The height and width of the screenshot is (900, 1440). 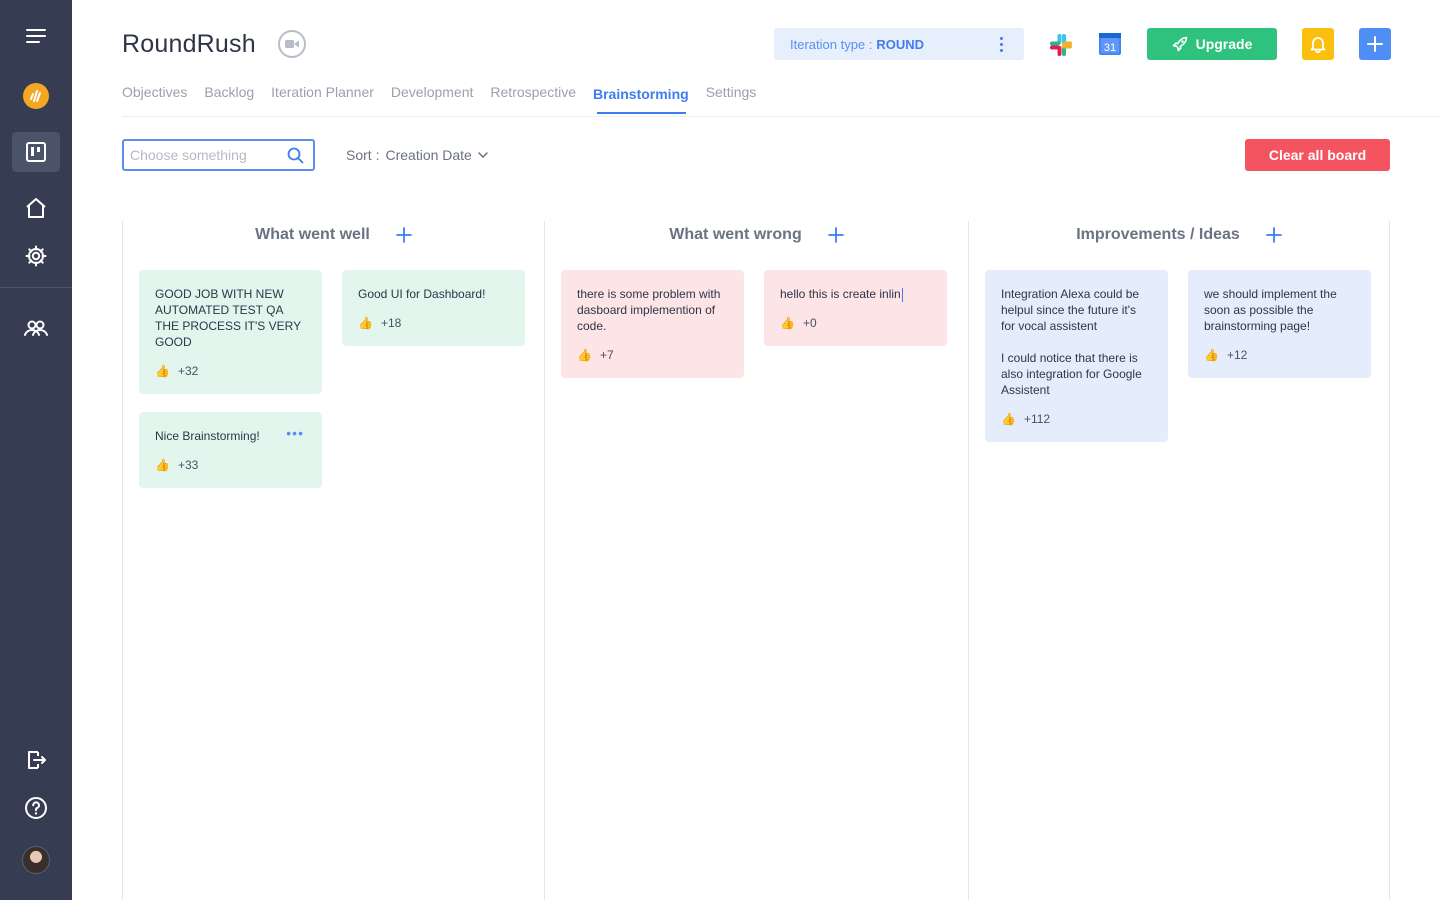 What do you see at coordinates (809, 323) in the screenshot?
I see `like-count: +0` at bounding box center [809, 323].